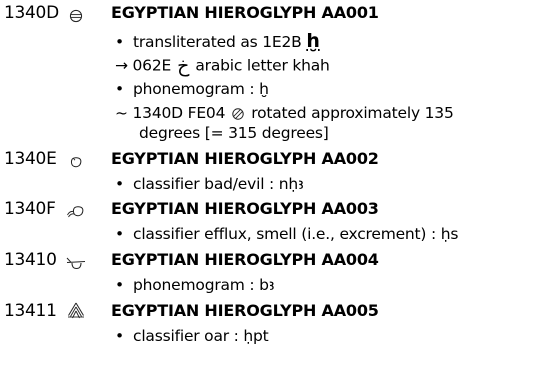 This screenshot has height=388, width=550. Describe the element at coordinates (313, 41) in the screenshot. I see `transliteration-char: ḫ` at that location.